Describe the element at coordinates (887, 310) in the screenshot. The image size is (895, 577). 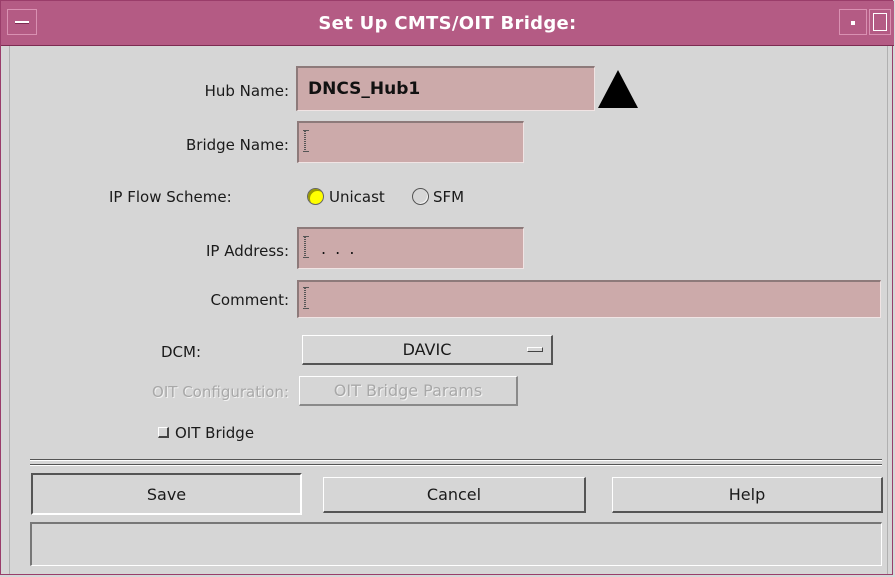
I see `frame-border-right` at that location.